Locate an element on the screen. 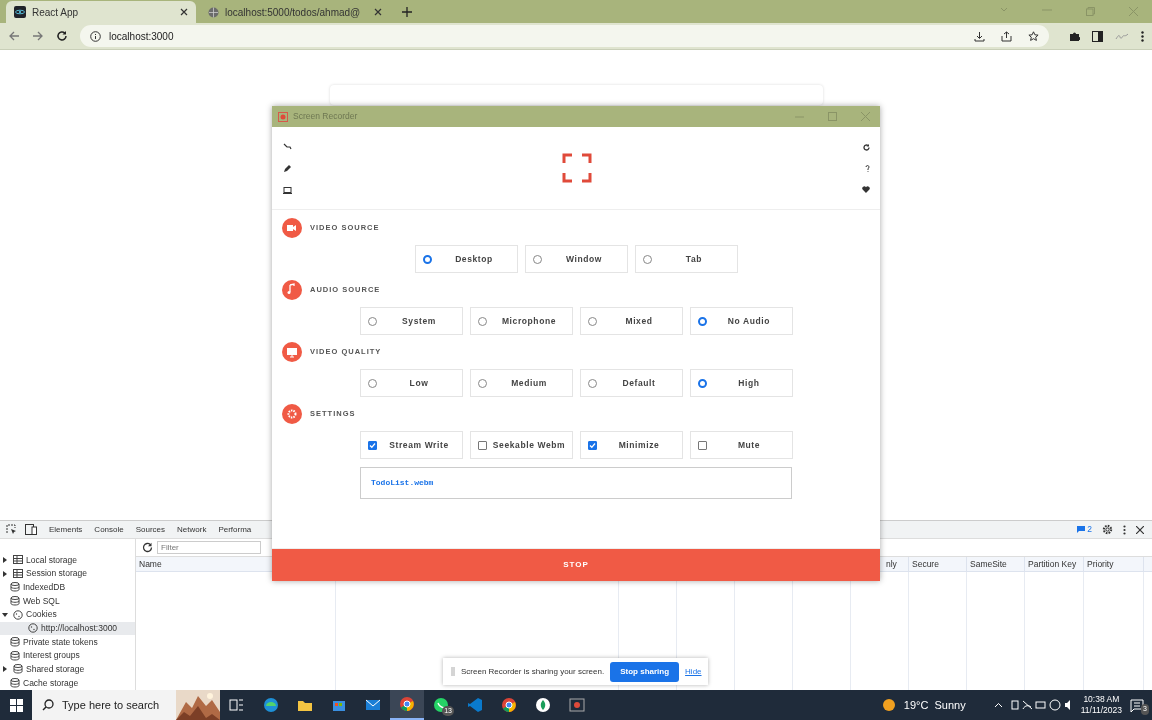  devtools-tab: Elements is located at coordinates (66, 529).